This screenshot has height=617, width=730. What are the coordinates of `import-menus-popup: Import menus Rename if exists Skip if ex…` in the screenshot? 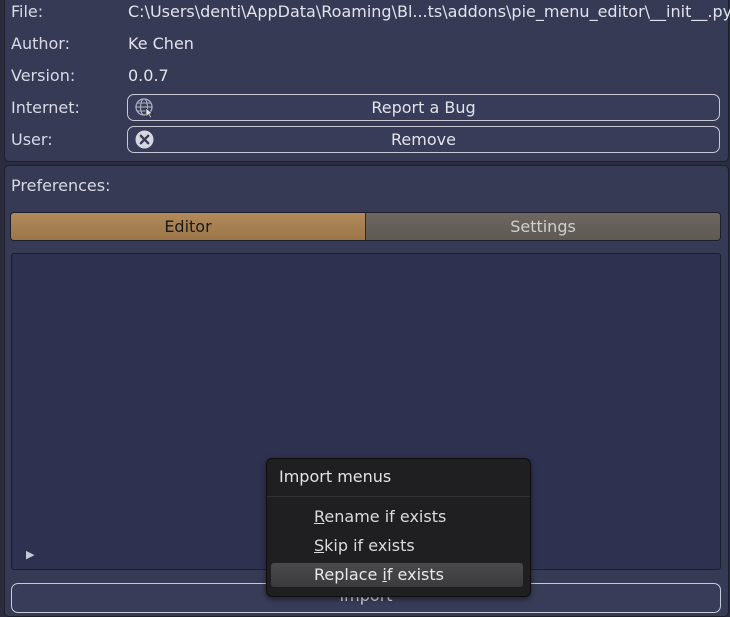 It's located at (398, 527).